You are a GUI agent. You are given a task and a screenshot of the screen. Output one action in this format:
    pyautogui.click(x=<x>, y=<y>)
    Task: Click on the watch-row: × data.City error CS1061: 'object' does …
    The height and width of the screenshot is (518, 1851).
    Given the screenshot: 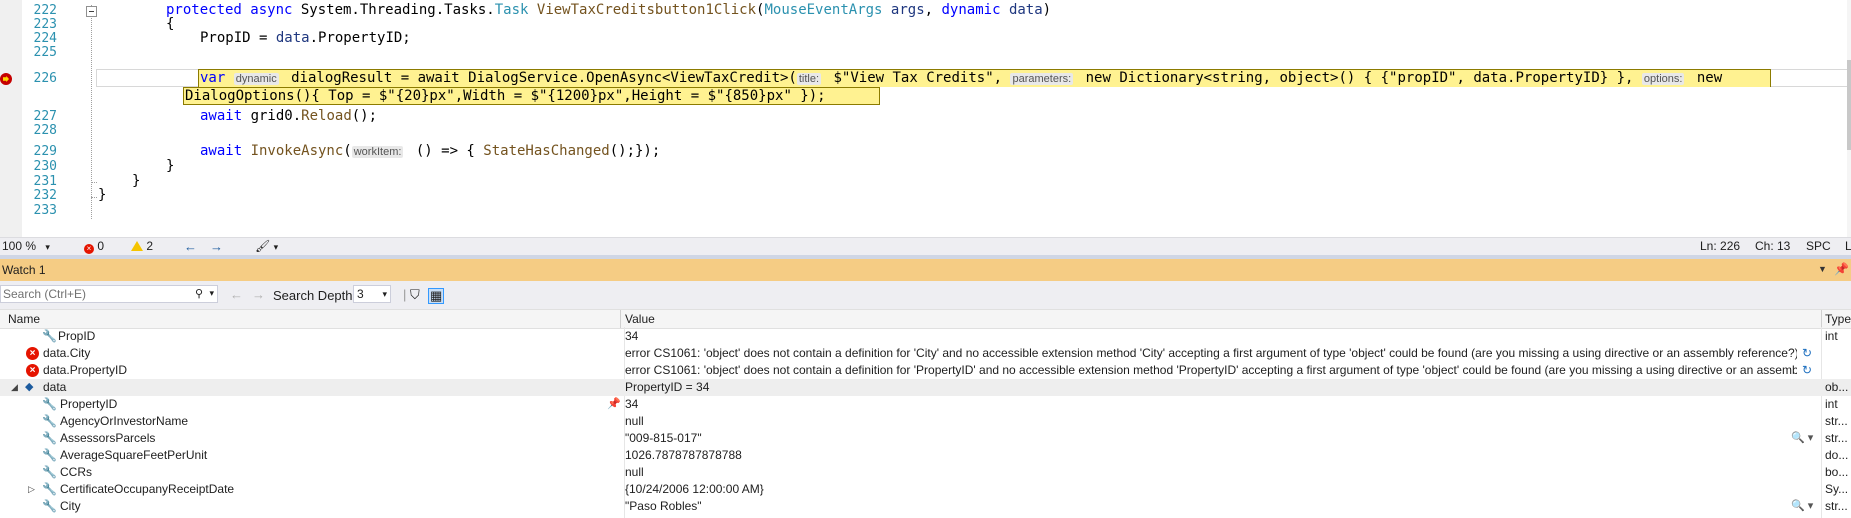 What is the action you would take?
    pyautogui.click(x=925, y=353)
    